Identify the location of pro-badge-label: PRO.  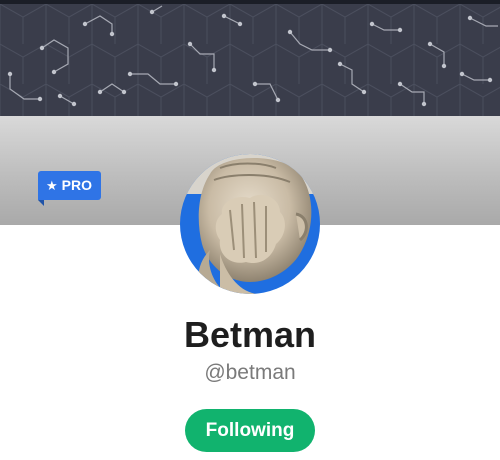
(76, 185).